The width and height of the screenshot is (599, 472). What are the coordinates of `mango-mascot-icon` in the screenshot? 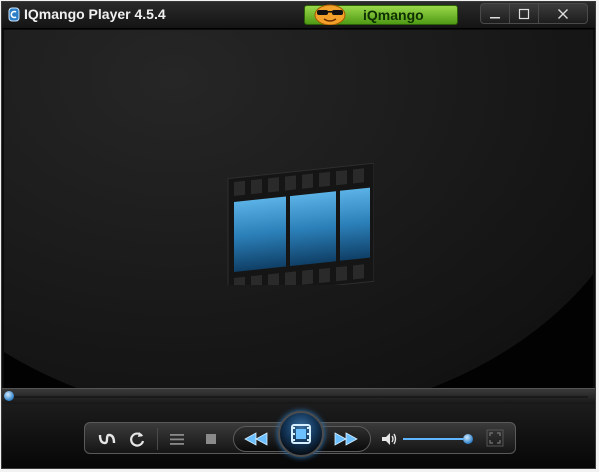 It's located at (330, 14).